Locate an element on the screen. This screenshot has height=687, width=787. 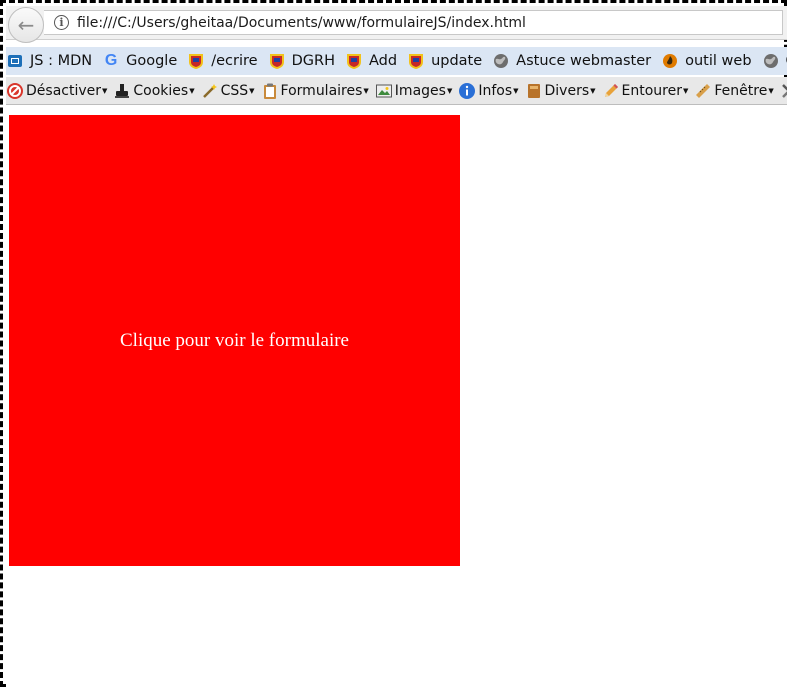
bookmark-label: JS : MDN is located at coordinates (61, 61).